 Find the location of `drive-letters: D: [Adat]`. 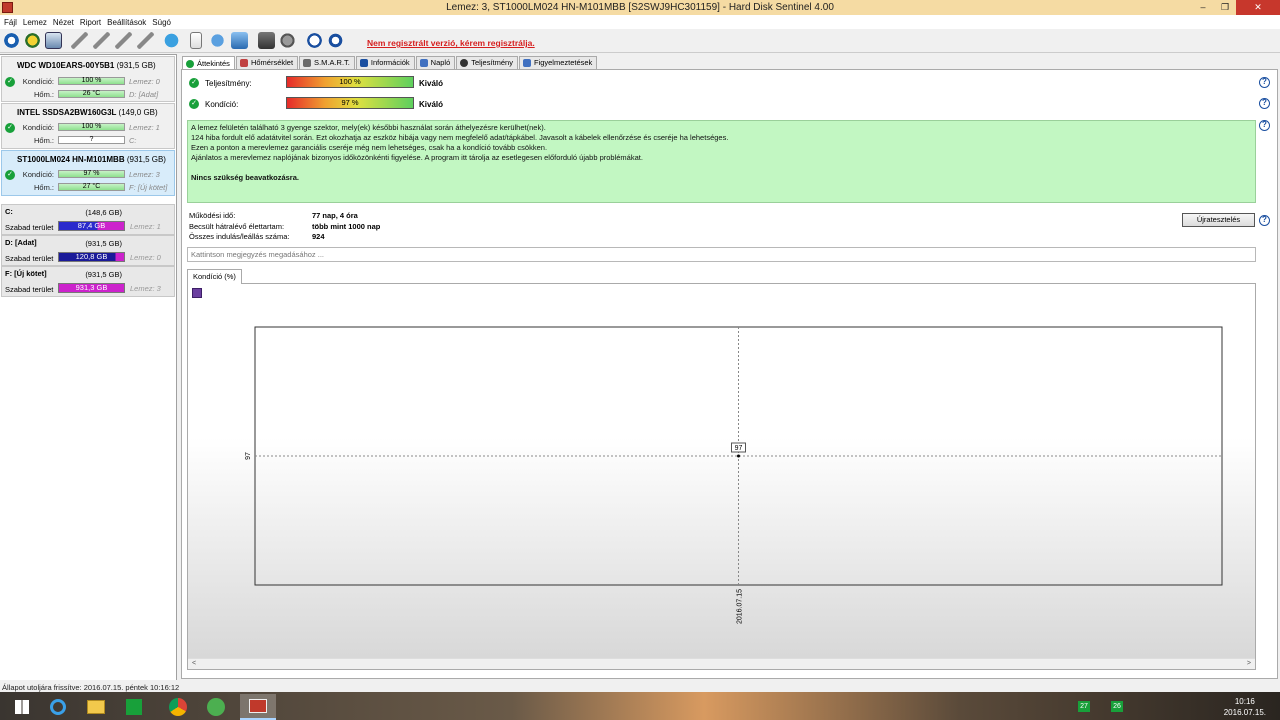

drive-letters: D: [Adat] is located at coordinates (144, 94).